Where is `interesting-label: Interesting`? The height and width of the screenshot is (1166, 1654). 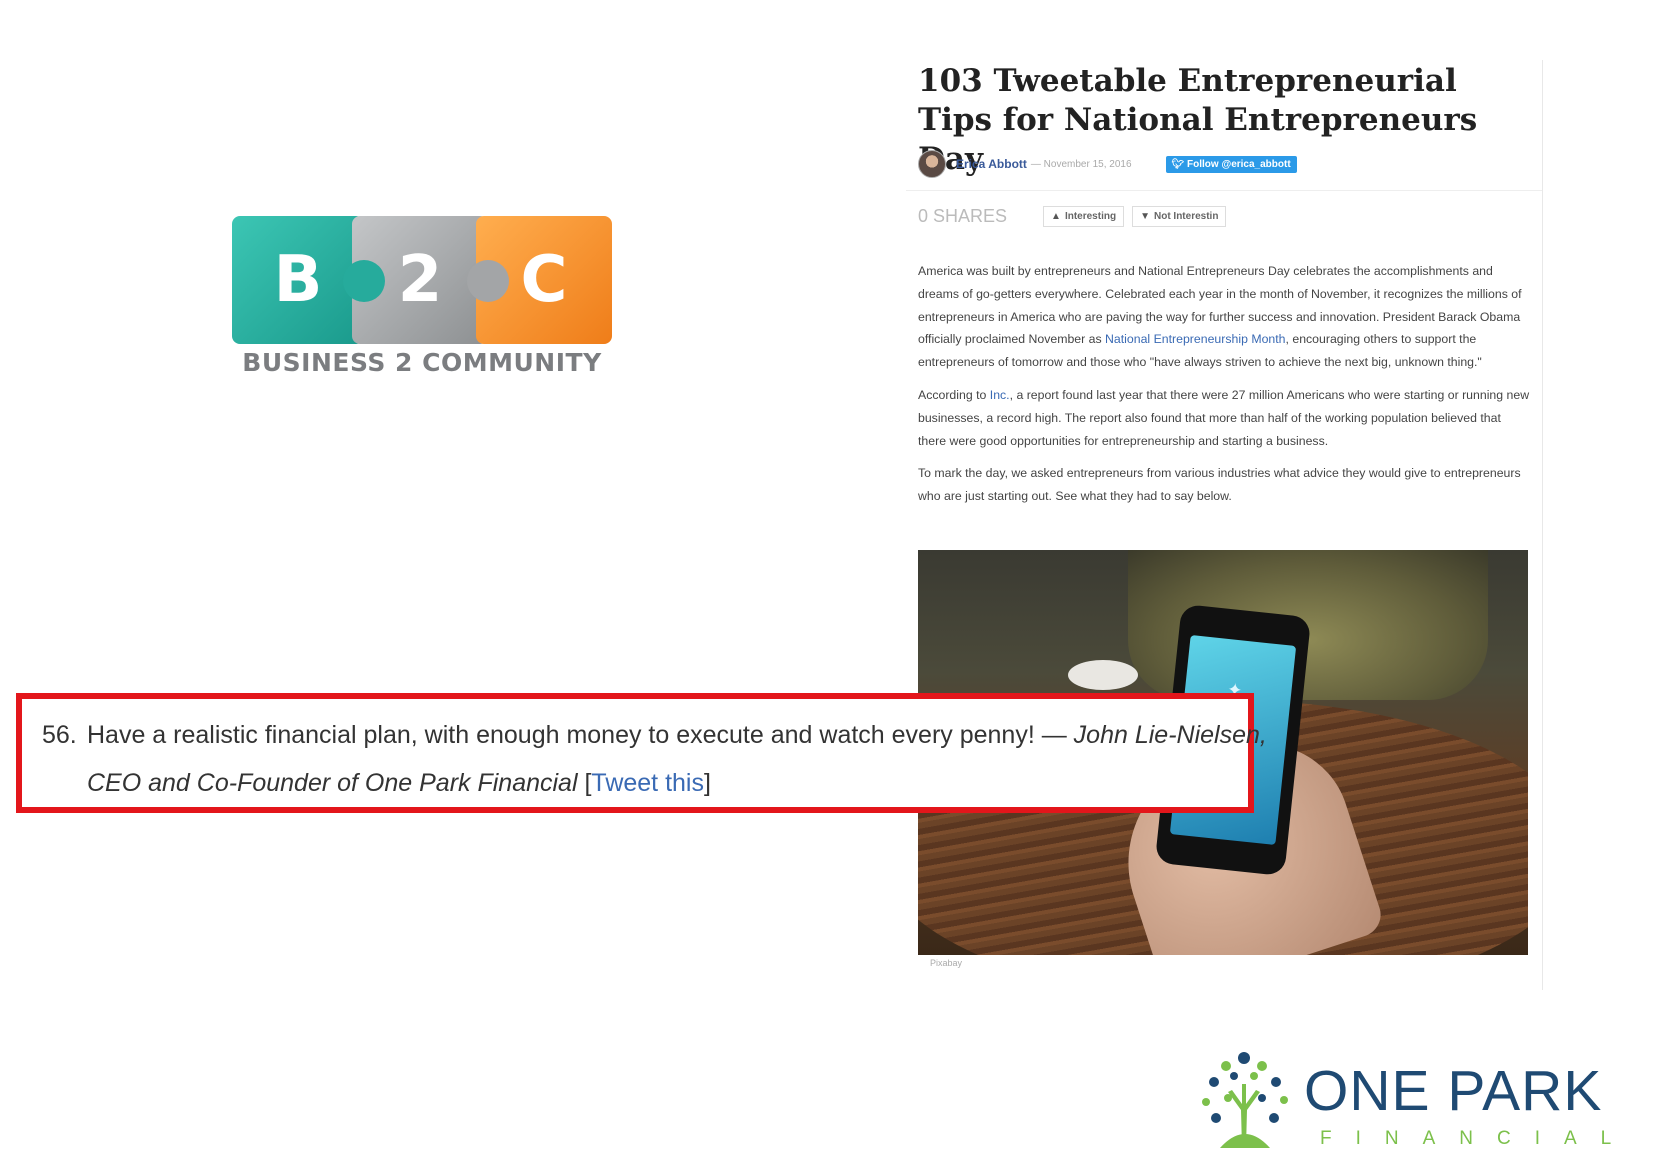
interesting-label: Interesting is located at coordinates (1090, 216).